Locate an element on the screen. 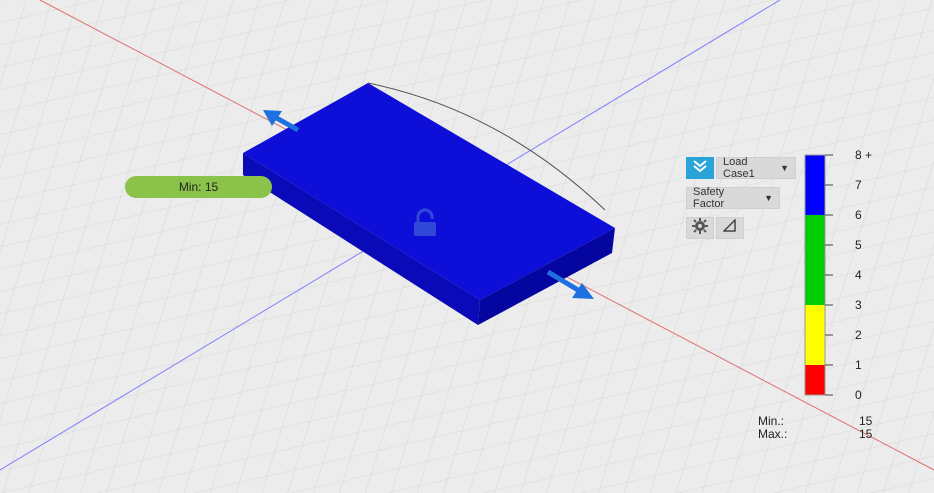 This screenshot has width=934, height=493. triangle-ruler-icon is located at coordinates (729, 227).